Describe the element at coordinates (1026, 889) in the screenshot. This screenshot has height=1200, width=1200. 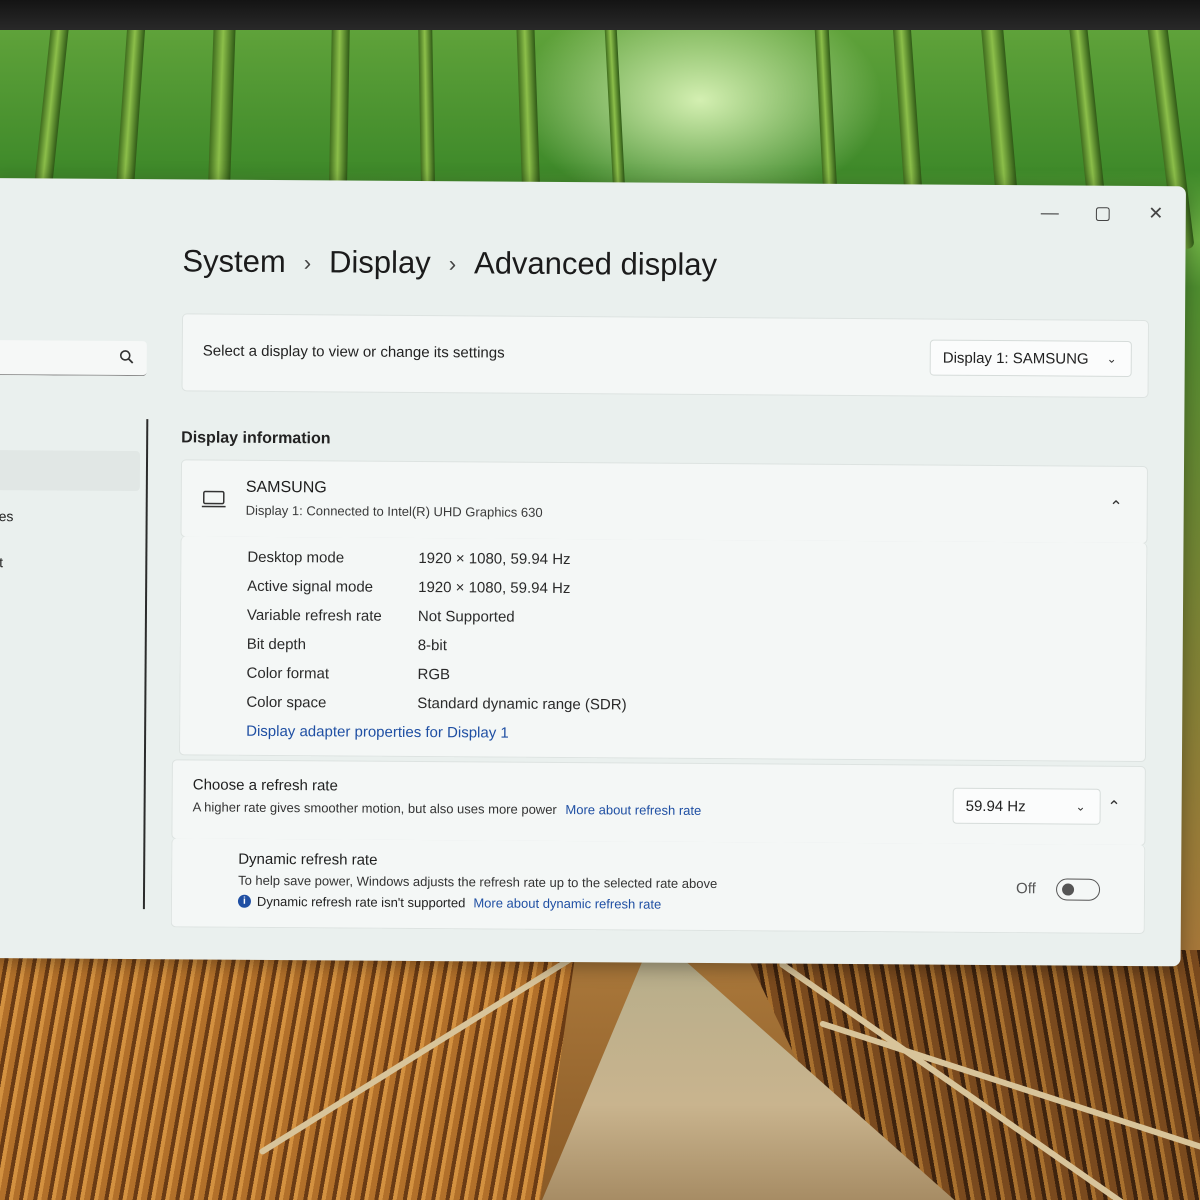
I see `toggle-state-label: Off` at that location.